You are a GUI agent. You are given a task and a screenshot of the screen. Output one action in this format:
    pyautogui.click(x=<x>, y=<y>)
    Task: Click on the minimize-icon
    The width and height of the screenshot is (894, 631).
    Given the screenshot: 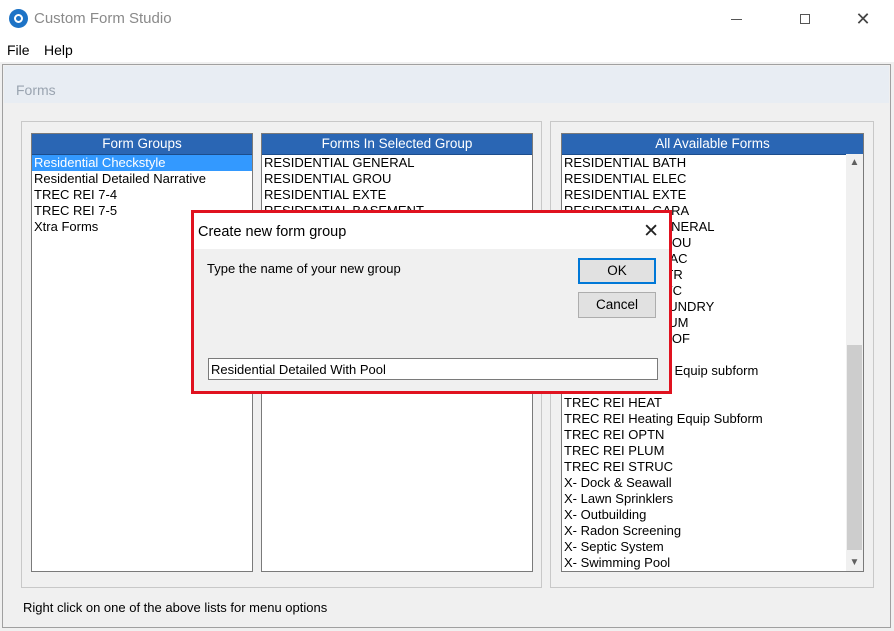 What is the action you would take?
    pyautogui.click(x=736, y=19)
    